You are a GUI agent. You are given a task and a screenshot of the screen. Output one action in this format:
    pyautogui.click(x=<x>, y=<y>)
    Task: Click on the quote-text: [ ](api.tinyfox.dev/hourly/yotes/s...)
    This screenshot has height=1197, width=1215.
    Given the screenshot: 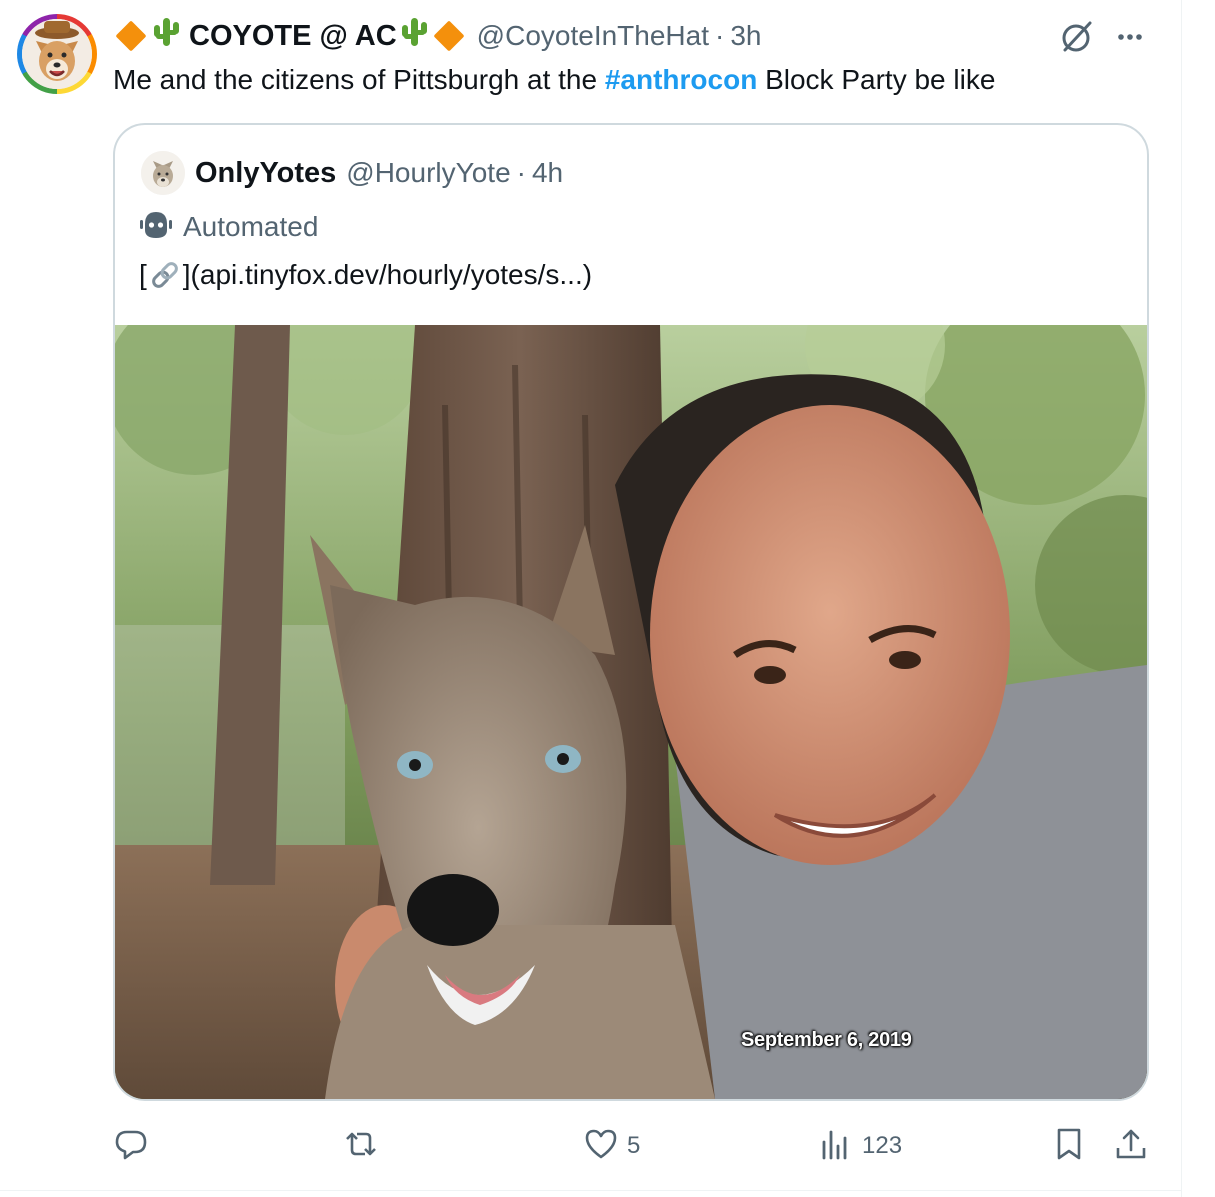 What is the action you would take?
    pyautogui.click(x=365, y=275)
    